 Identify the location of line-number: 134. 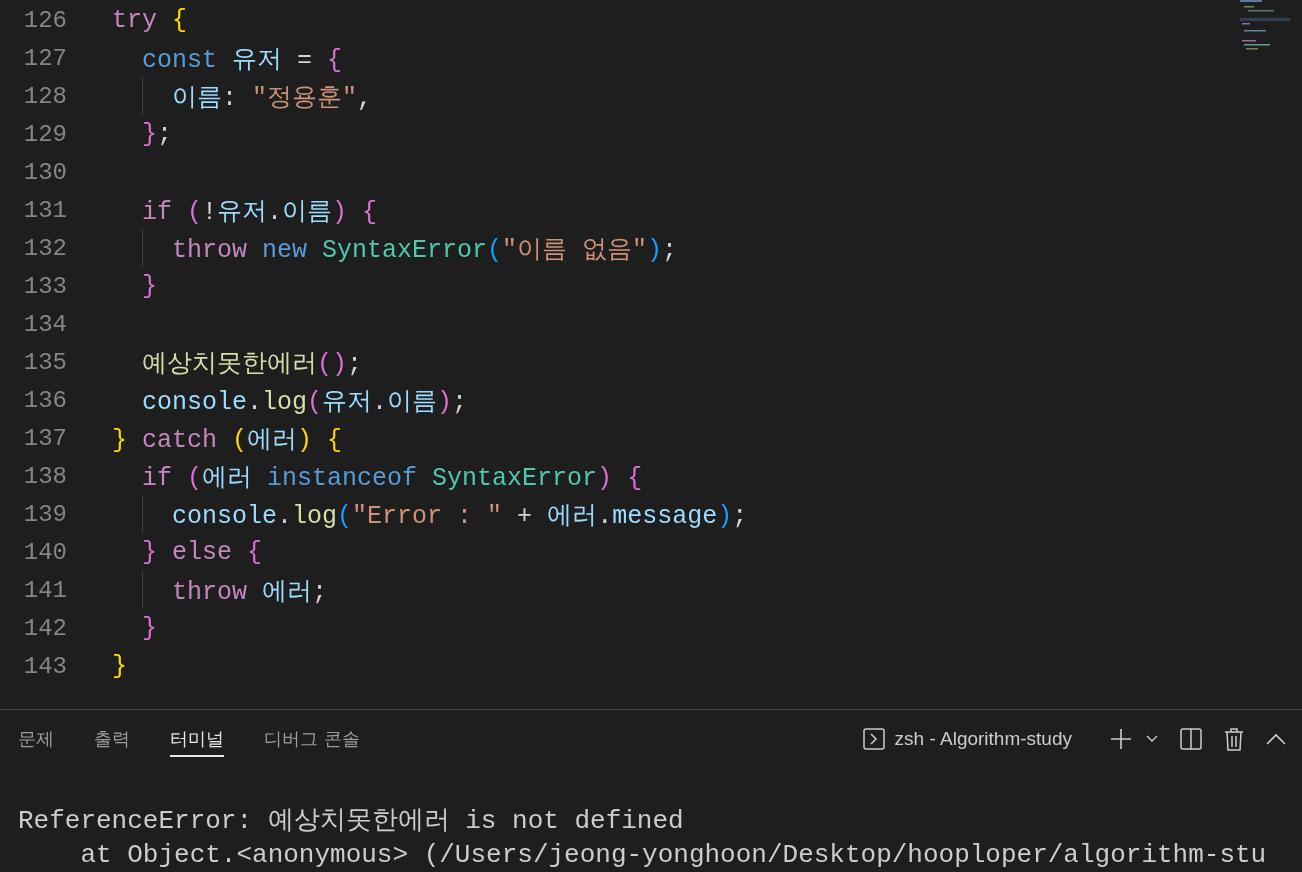
(44, 324).